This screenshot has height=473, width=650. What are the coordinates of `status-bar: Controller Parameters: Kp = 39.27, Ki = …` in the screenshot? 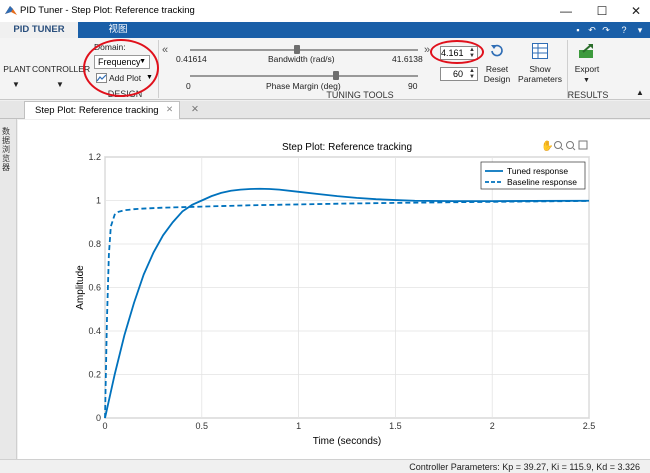 It's located at (325, 466).